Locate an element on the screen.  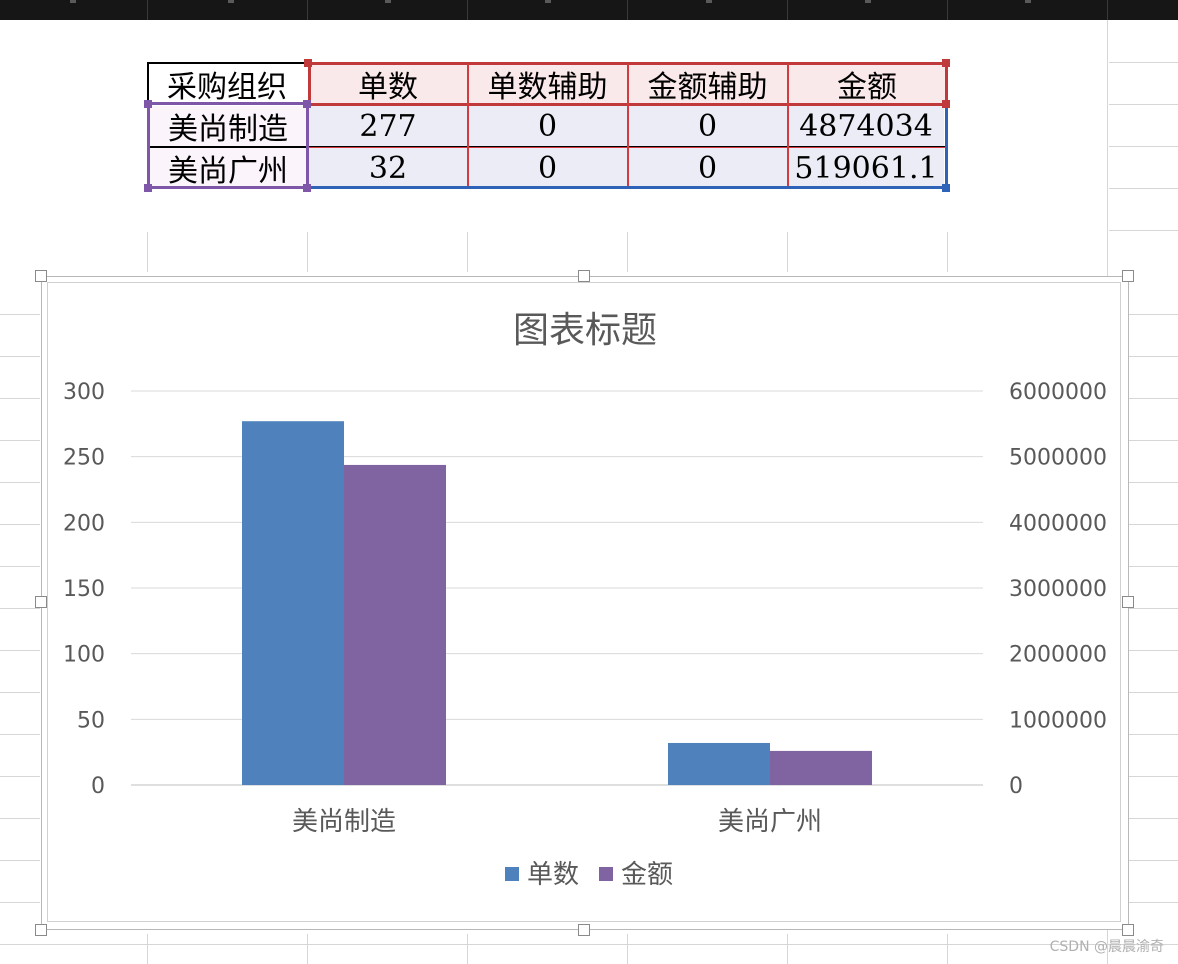
watermark: CSDN @晨晨渝奇 is located at coordinates (1106, 947).